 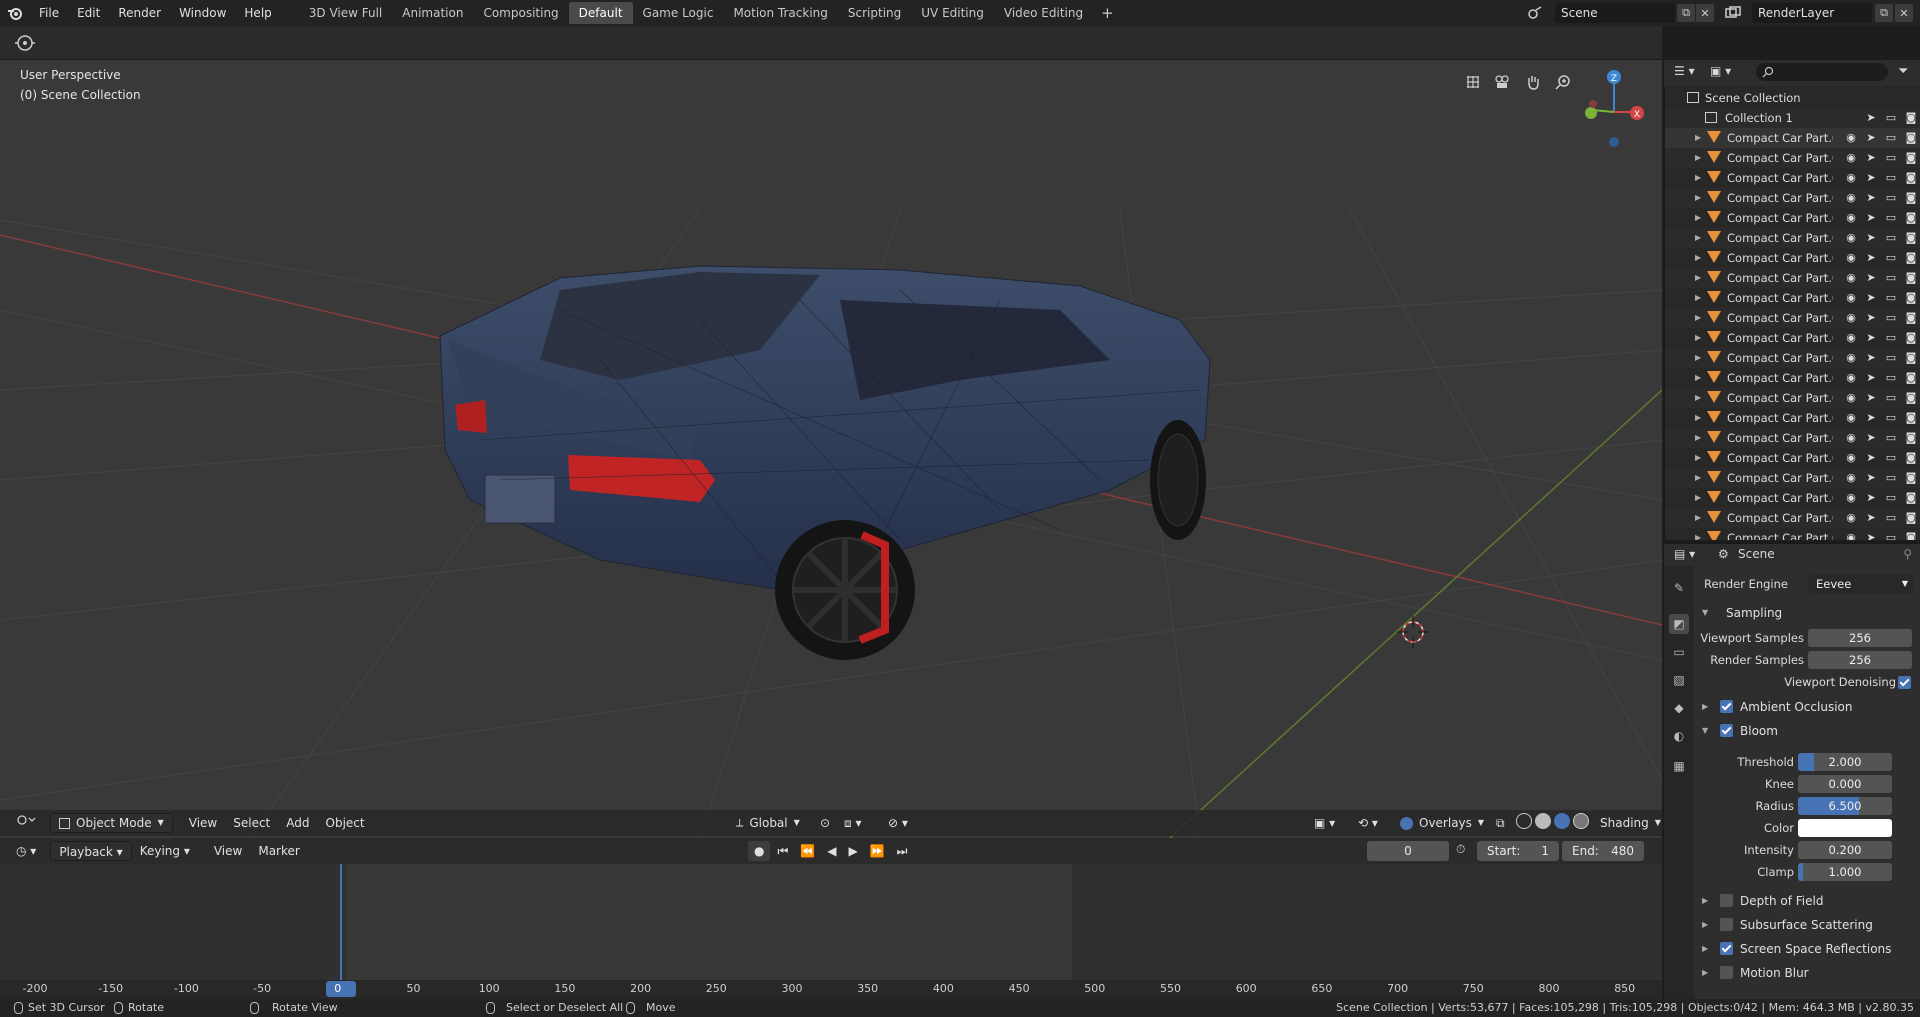 What do you see at coordinates (1726, 730) in the screenshot?
I see `bloom-checkbox` at bounding box center [1726, 730].